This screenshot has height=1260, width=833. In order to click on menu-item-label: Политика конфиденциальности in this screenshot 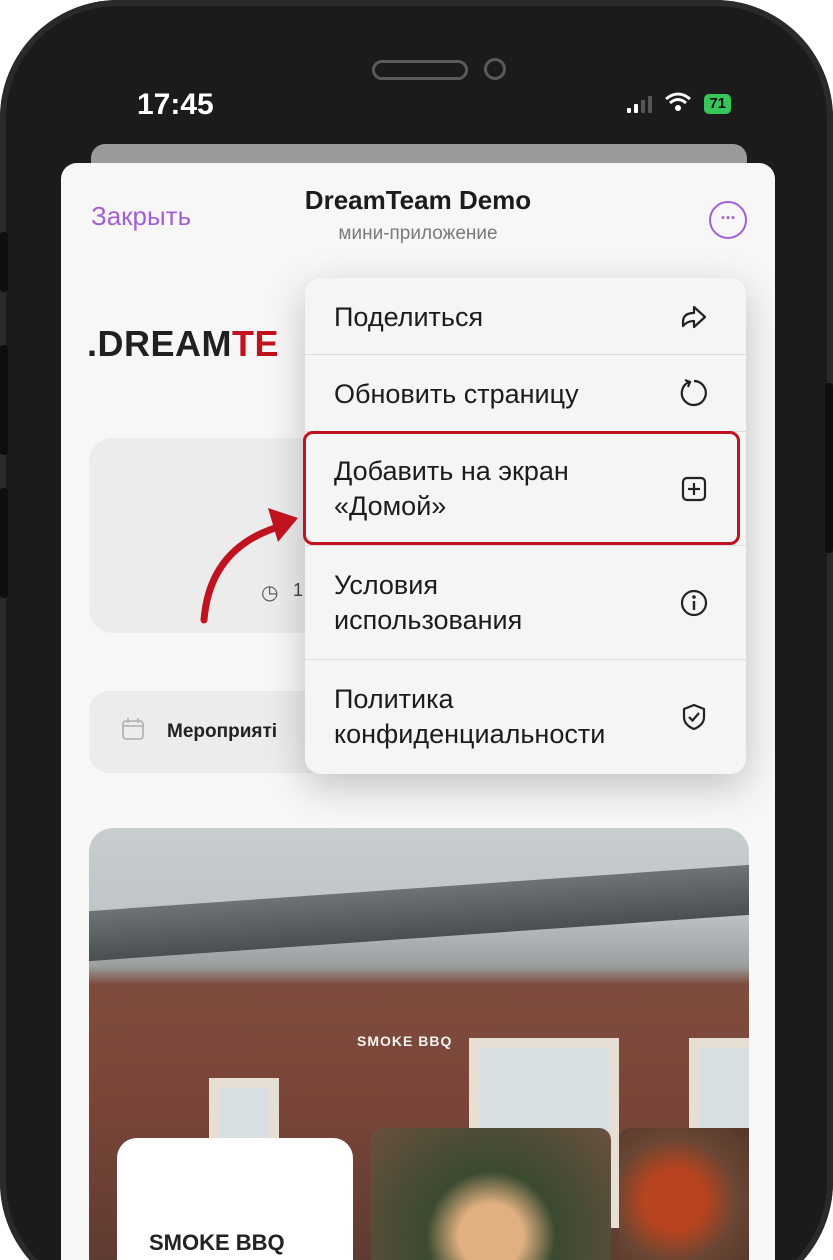, I will do `click(470, 716)`.